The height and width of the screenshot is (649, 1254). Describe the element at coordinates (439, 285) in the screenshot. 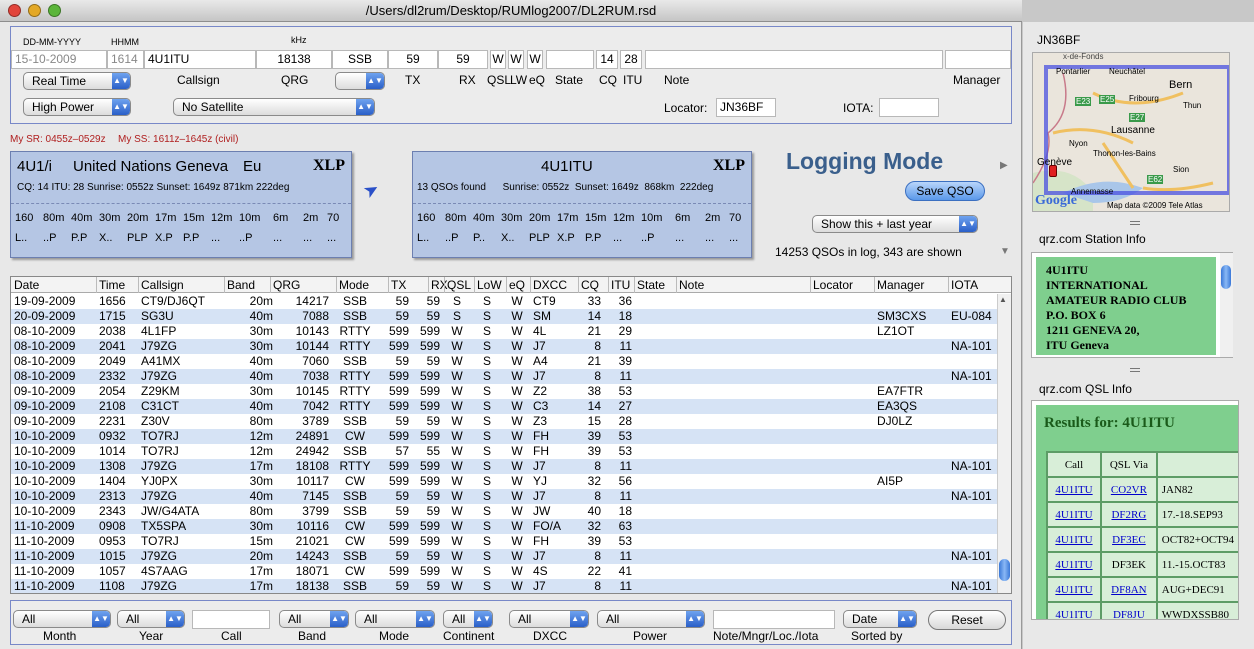

I see `column-header-rx: RX` at that location.